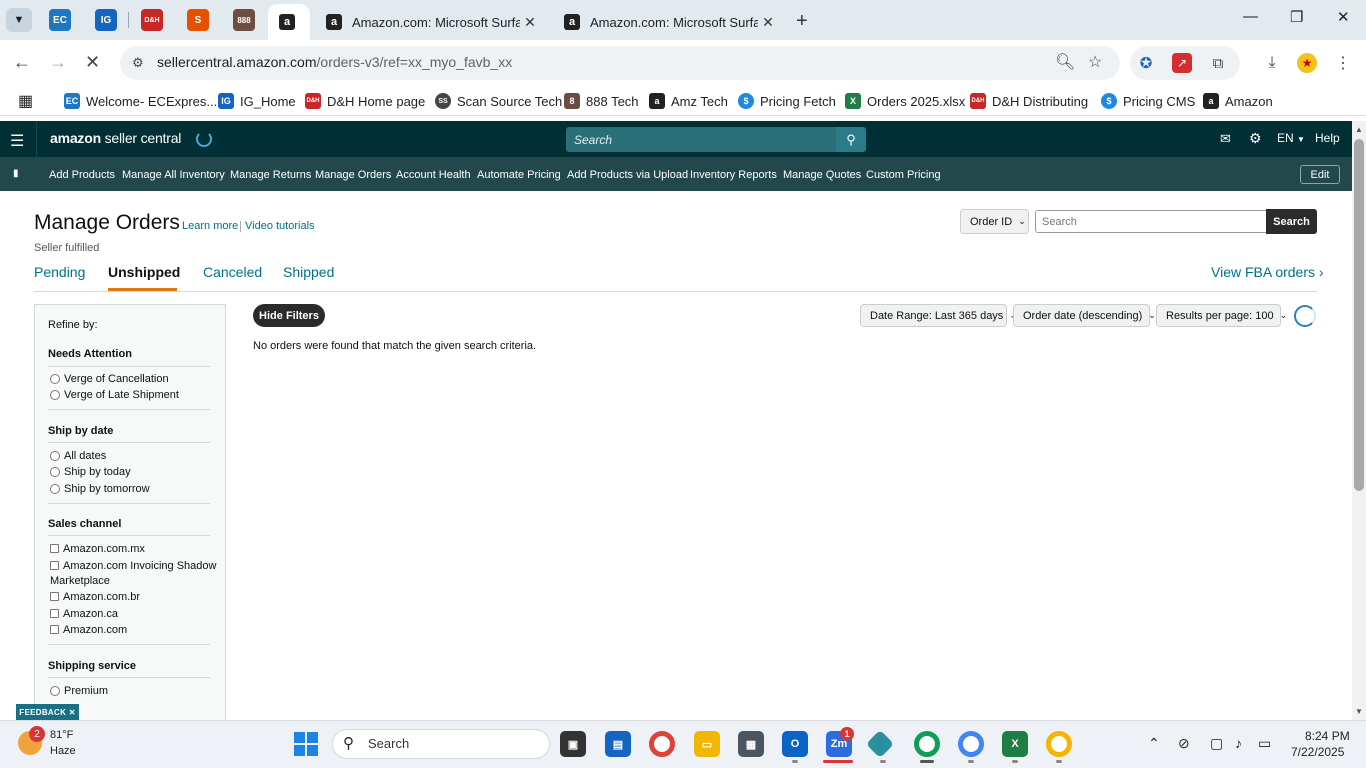 Image resolution: width=1366 pixels, height=768 pixels. I want to click on nav-add-products-upload: Add Products via Upload, so click(627, 175).